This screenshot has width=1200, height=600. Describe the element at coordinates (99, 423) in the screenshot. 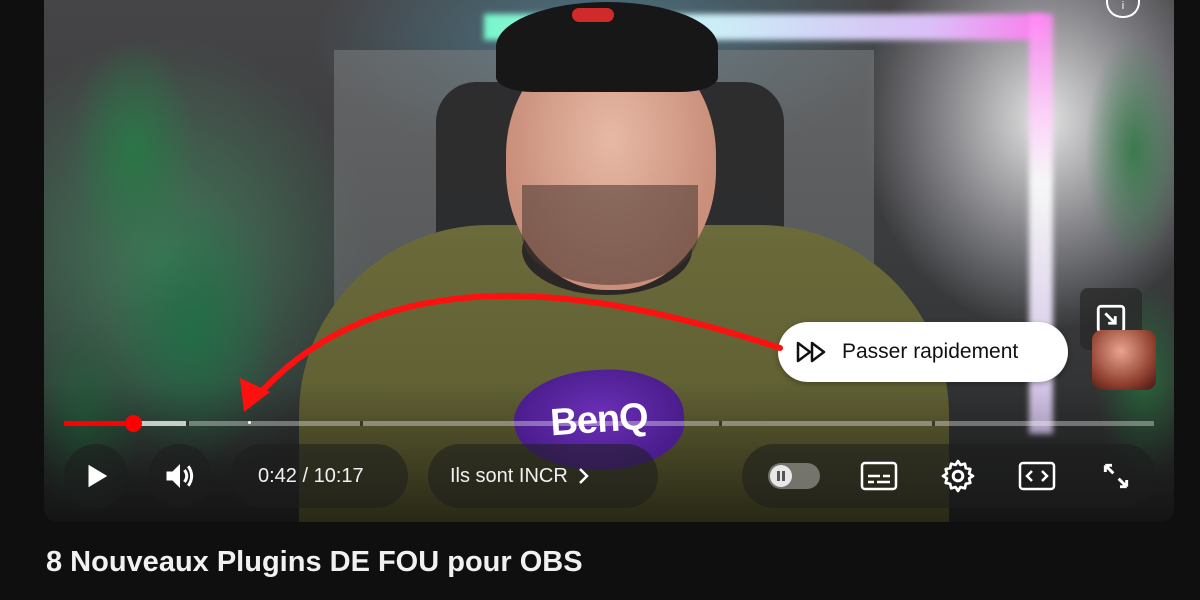

I see `progress-played` at that location.